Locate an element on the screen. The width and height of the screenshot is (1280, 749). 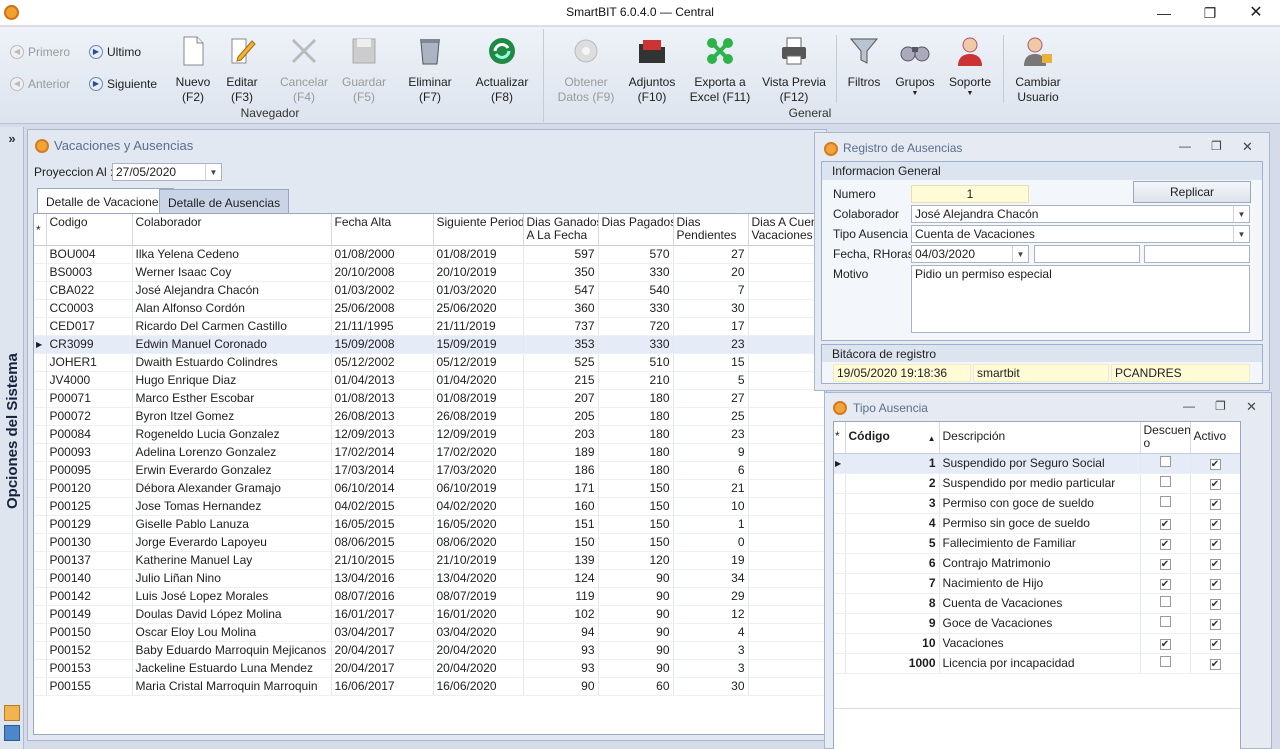
get-data-button: Obtener Datos (F9) is located at coordinates (586, 70).